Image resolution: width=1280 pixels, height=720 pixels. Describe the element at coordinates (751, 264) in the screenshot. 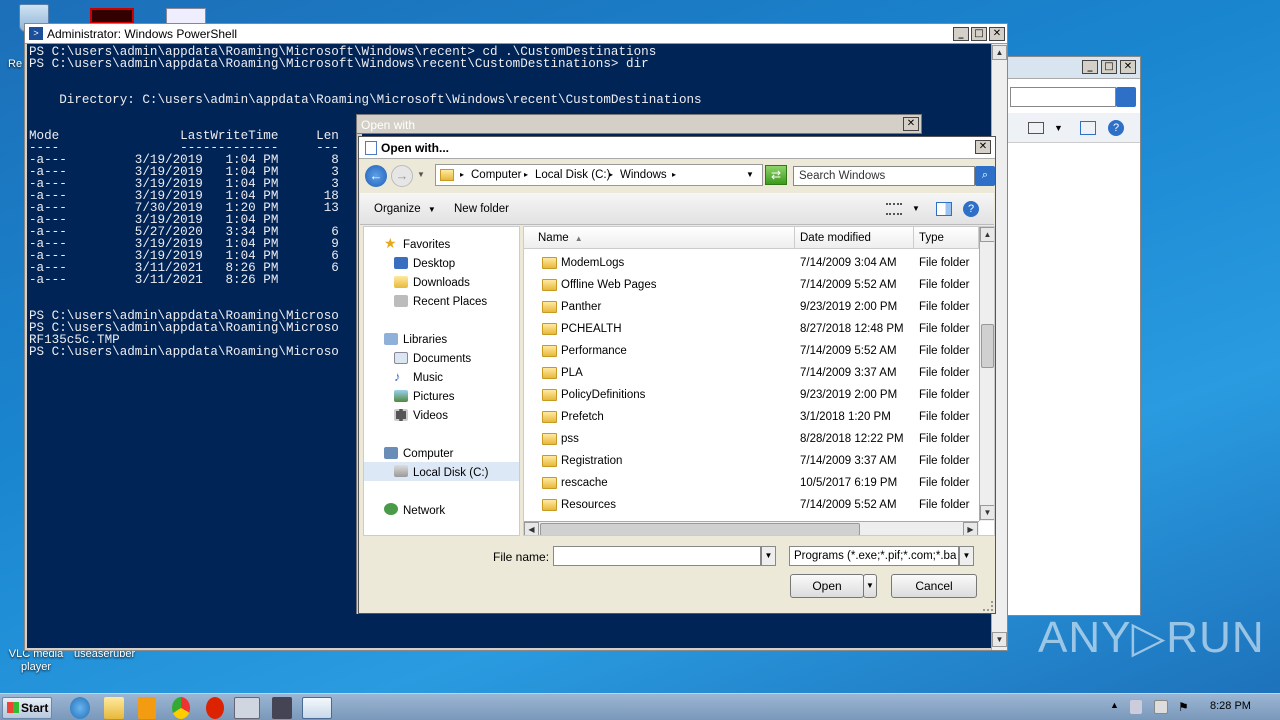

I see `file-row: ModemLogs 7/14/2009 3:04 AM File folder` at that location.